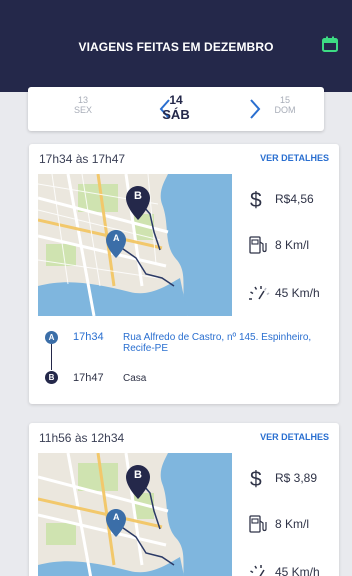  Describe the element at coordinates (294, 199) in the screenshot. I see `trip-cost-value: R$4,56` at that location.